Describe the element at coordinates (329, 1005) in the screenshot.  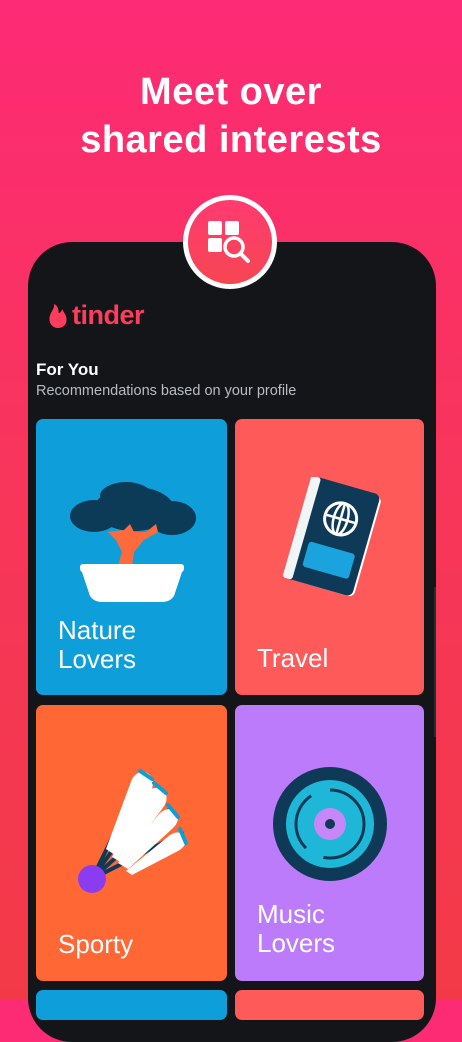
I see `card-next-right` at that location.